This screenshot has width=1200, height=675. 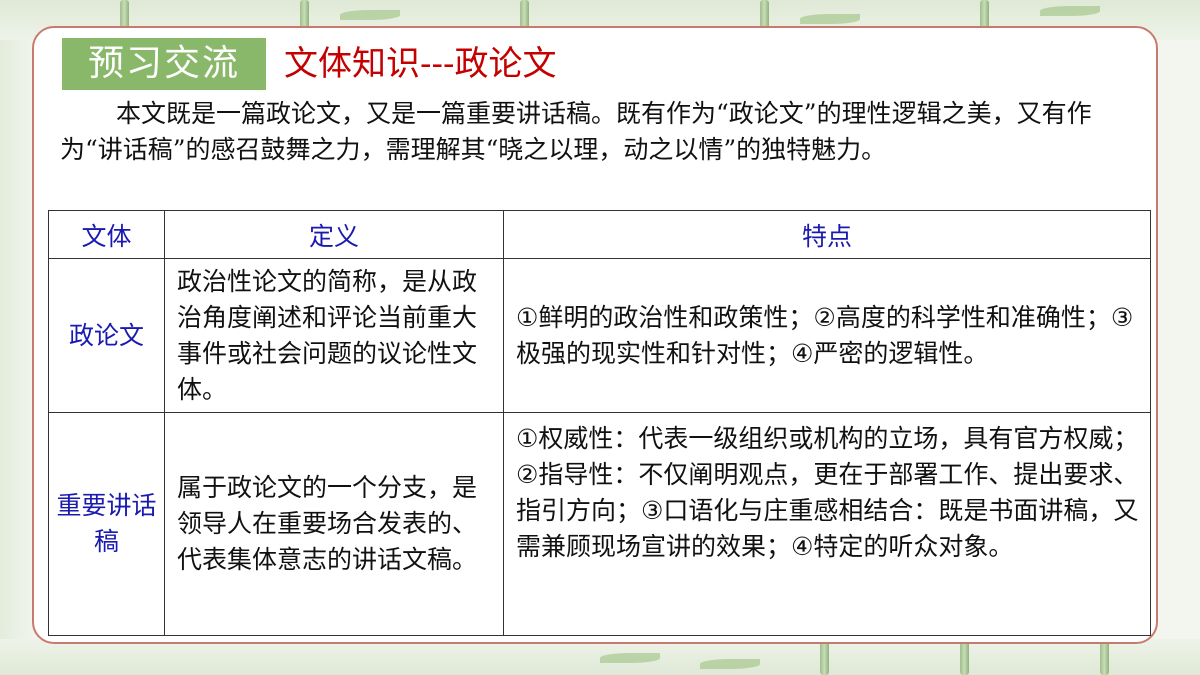 What do you see at coordinates (164, 64) in the screenshot?
I see `section-tag: 预习交流` at bounding box center [164, 64].